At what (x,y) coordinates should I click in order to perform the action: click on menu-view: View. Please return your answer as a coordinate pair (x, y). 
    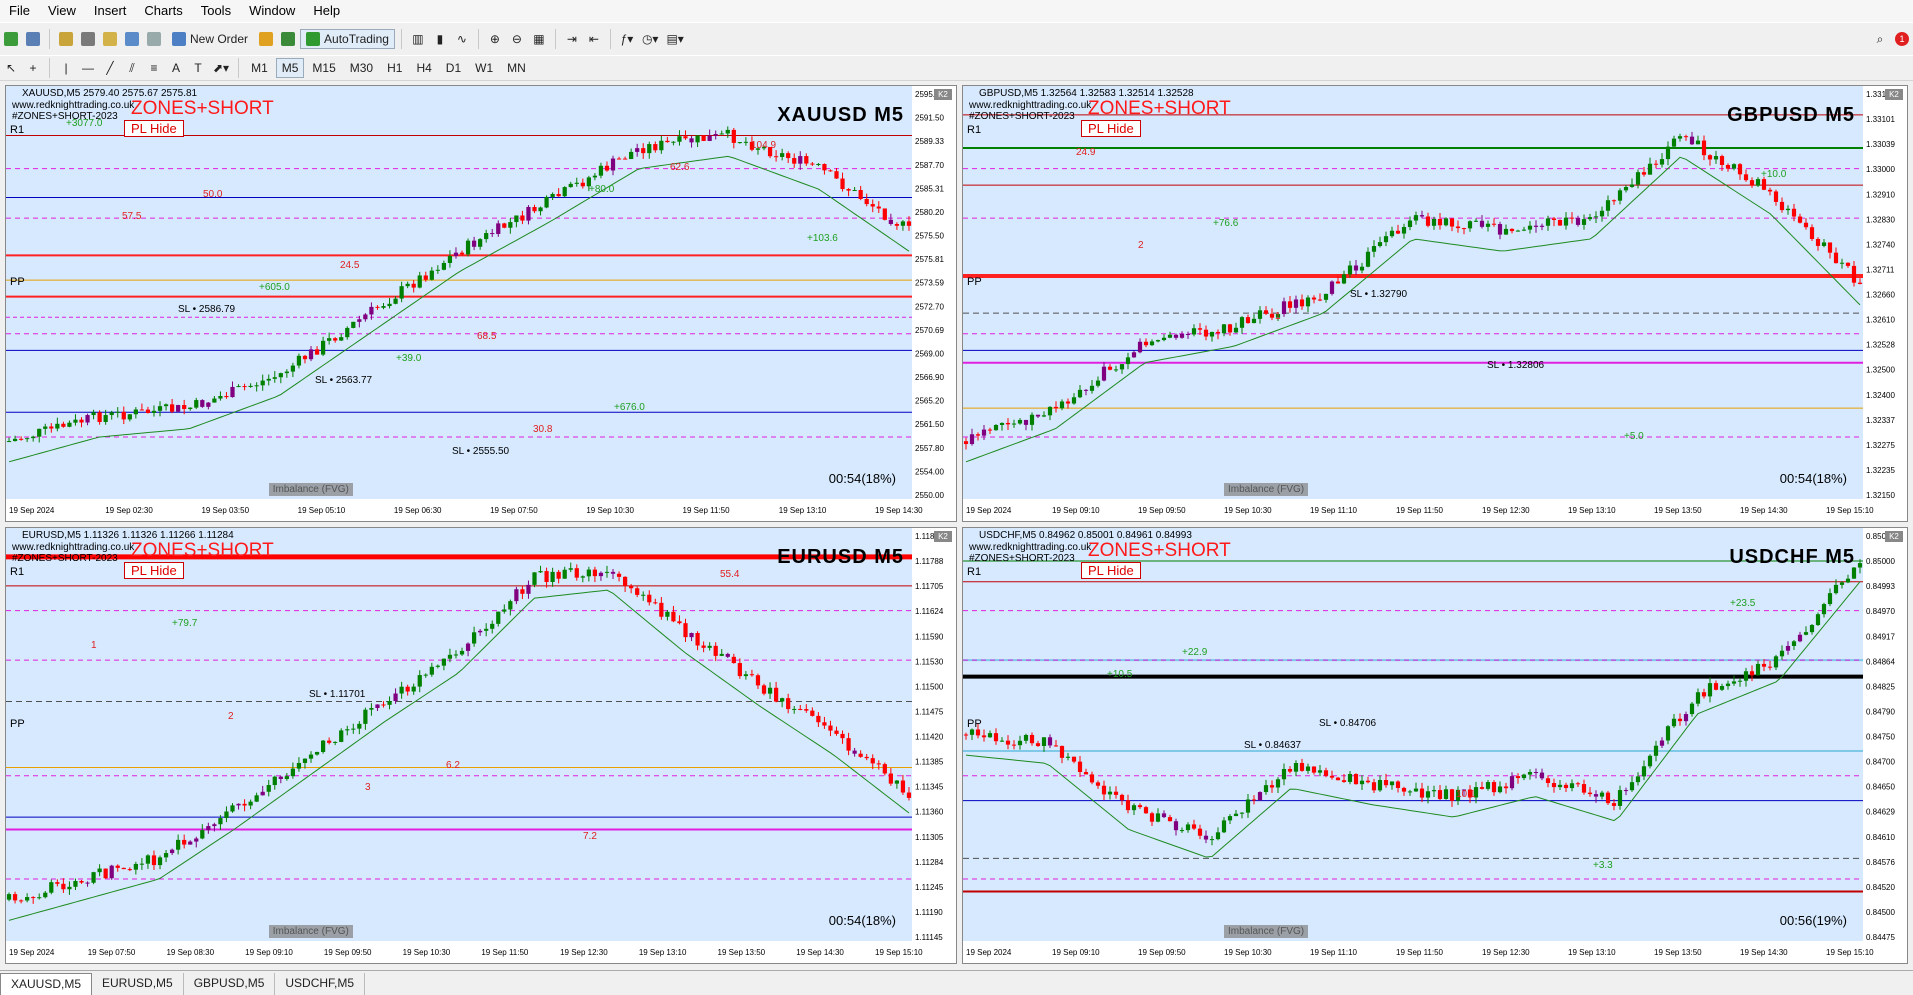
    Looking at the image, I should click on (62, 11).